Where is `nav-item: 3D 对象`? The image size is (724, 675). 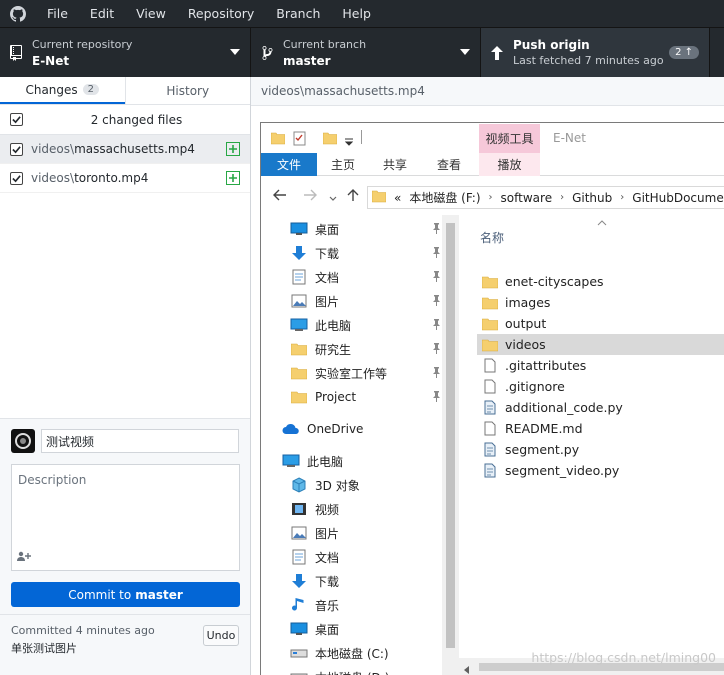 nav-item: 3D 对象 is located at coordinates (365, 485).